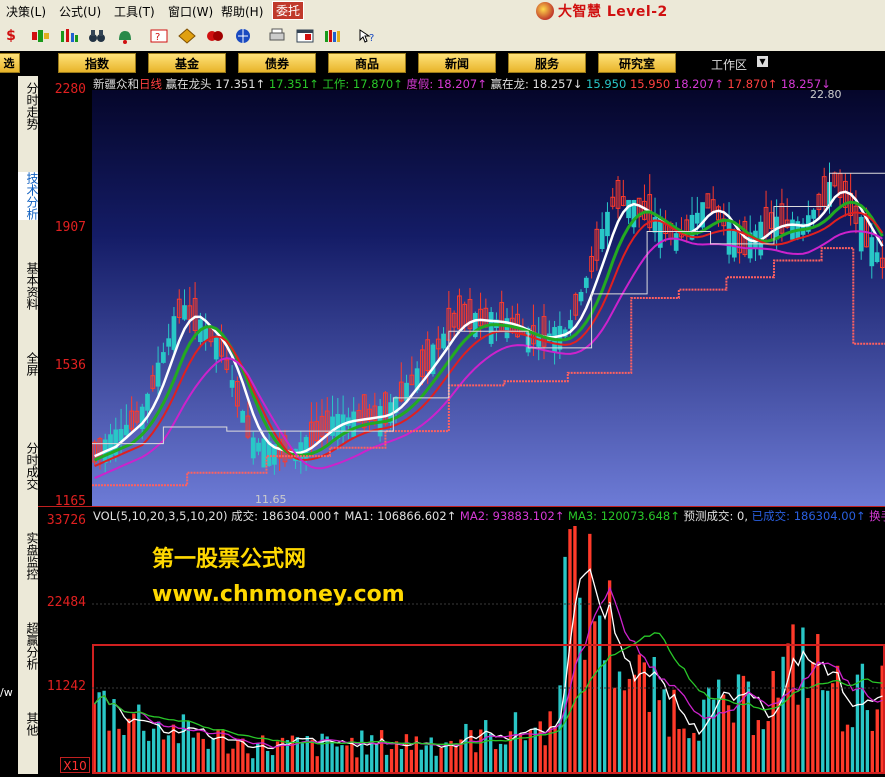 This screenshot has height=777, width=885. What do you see at coordinates (288, 10) in the screenshot?
I see `menu-commission: 委托` at bounding box center [288, 10].